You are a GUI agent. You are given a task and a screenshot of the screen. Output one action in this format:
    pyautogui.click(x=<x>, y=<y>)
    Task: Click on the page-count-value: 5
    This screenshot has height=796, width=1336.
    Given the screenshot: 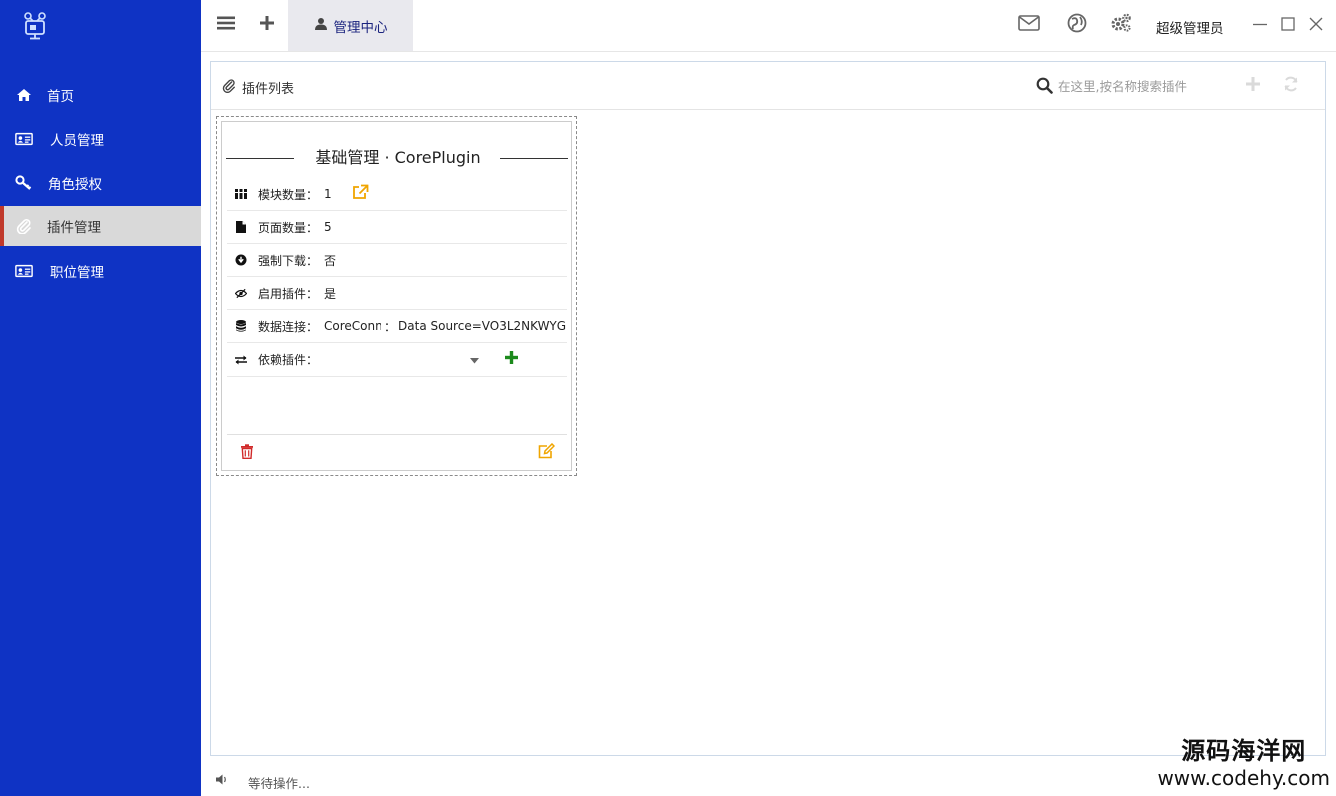 What is the action you would take?
    pyautogui.click(x=328, y=227)
    